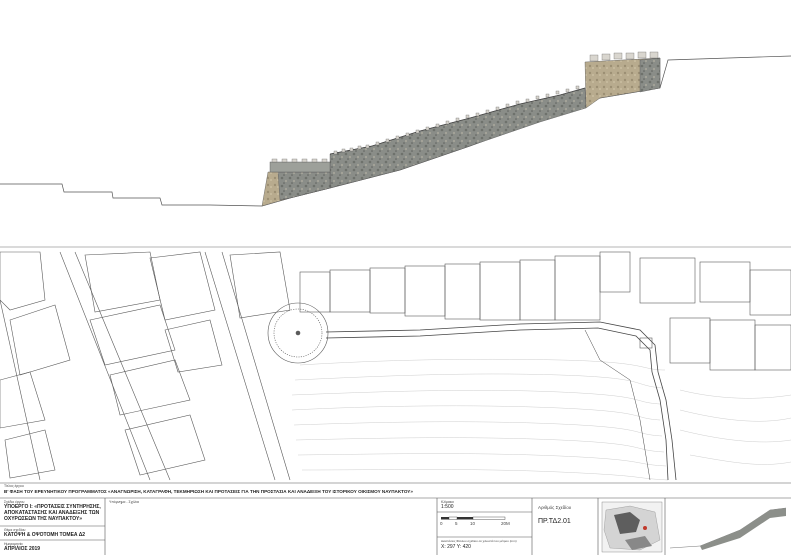  Describe the element at coordinates (296, 182) in the screenshot. I see `left-tower` at that location.